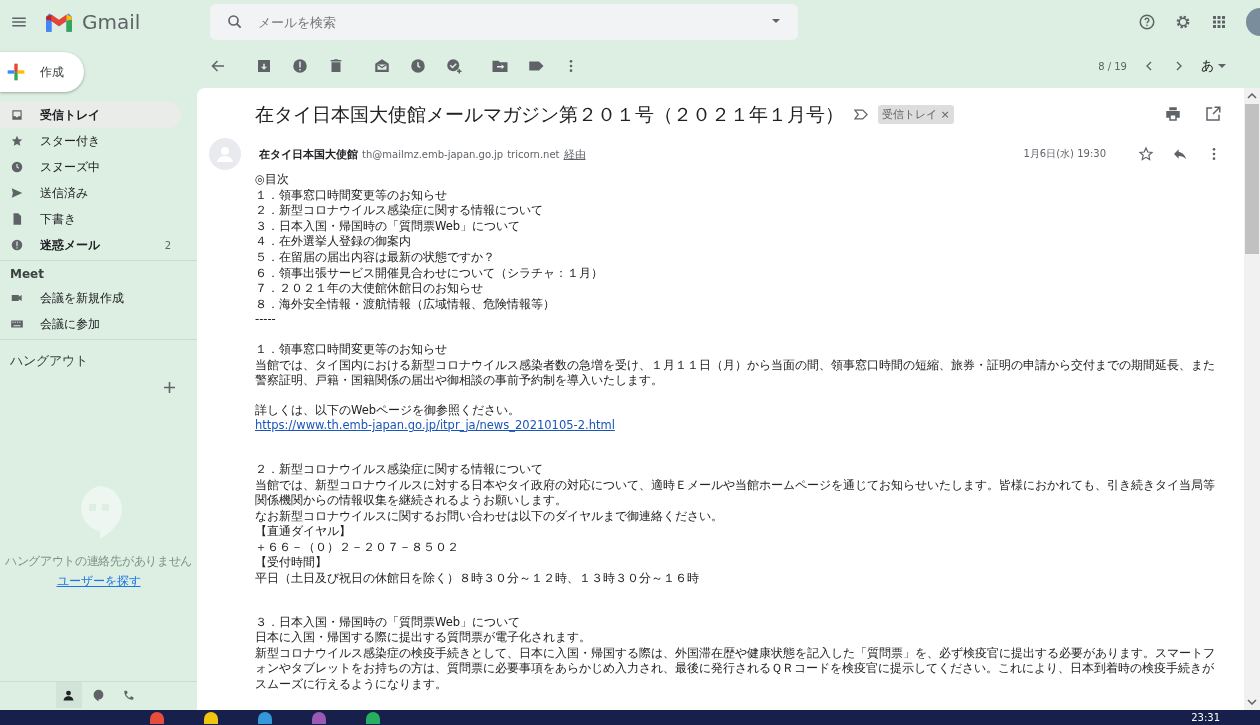 The height and width of the screenshot is (725, 1260). What do you see at coordinates (1213, 66) in the screenshot?
I see `input-tools-button: あ` at bounding box center [1213, 66].